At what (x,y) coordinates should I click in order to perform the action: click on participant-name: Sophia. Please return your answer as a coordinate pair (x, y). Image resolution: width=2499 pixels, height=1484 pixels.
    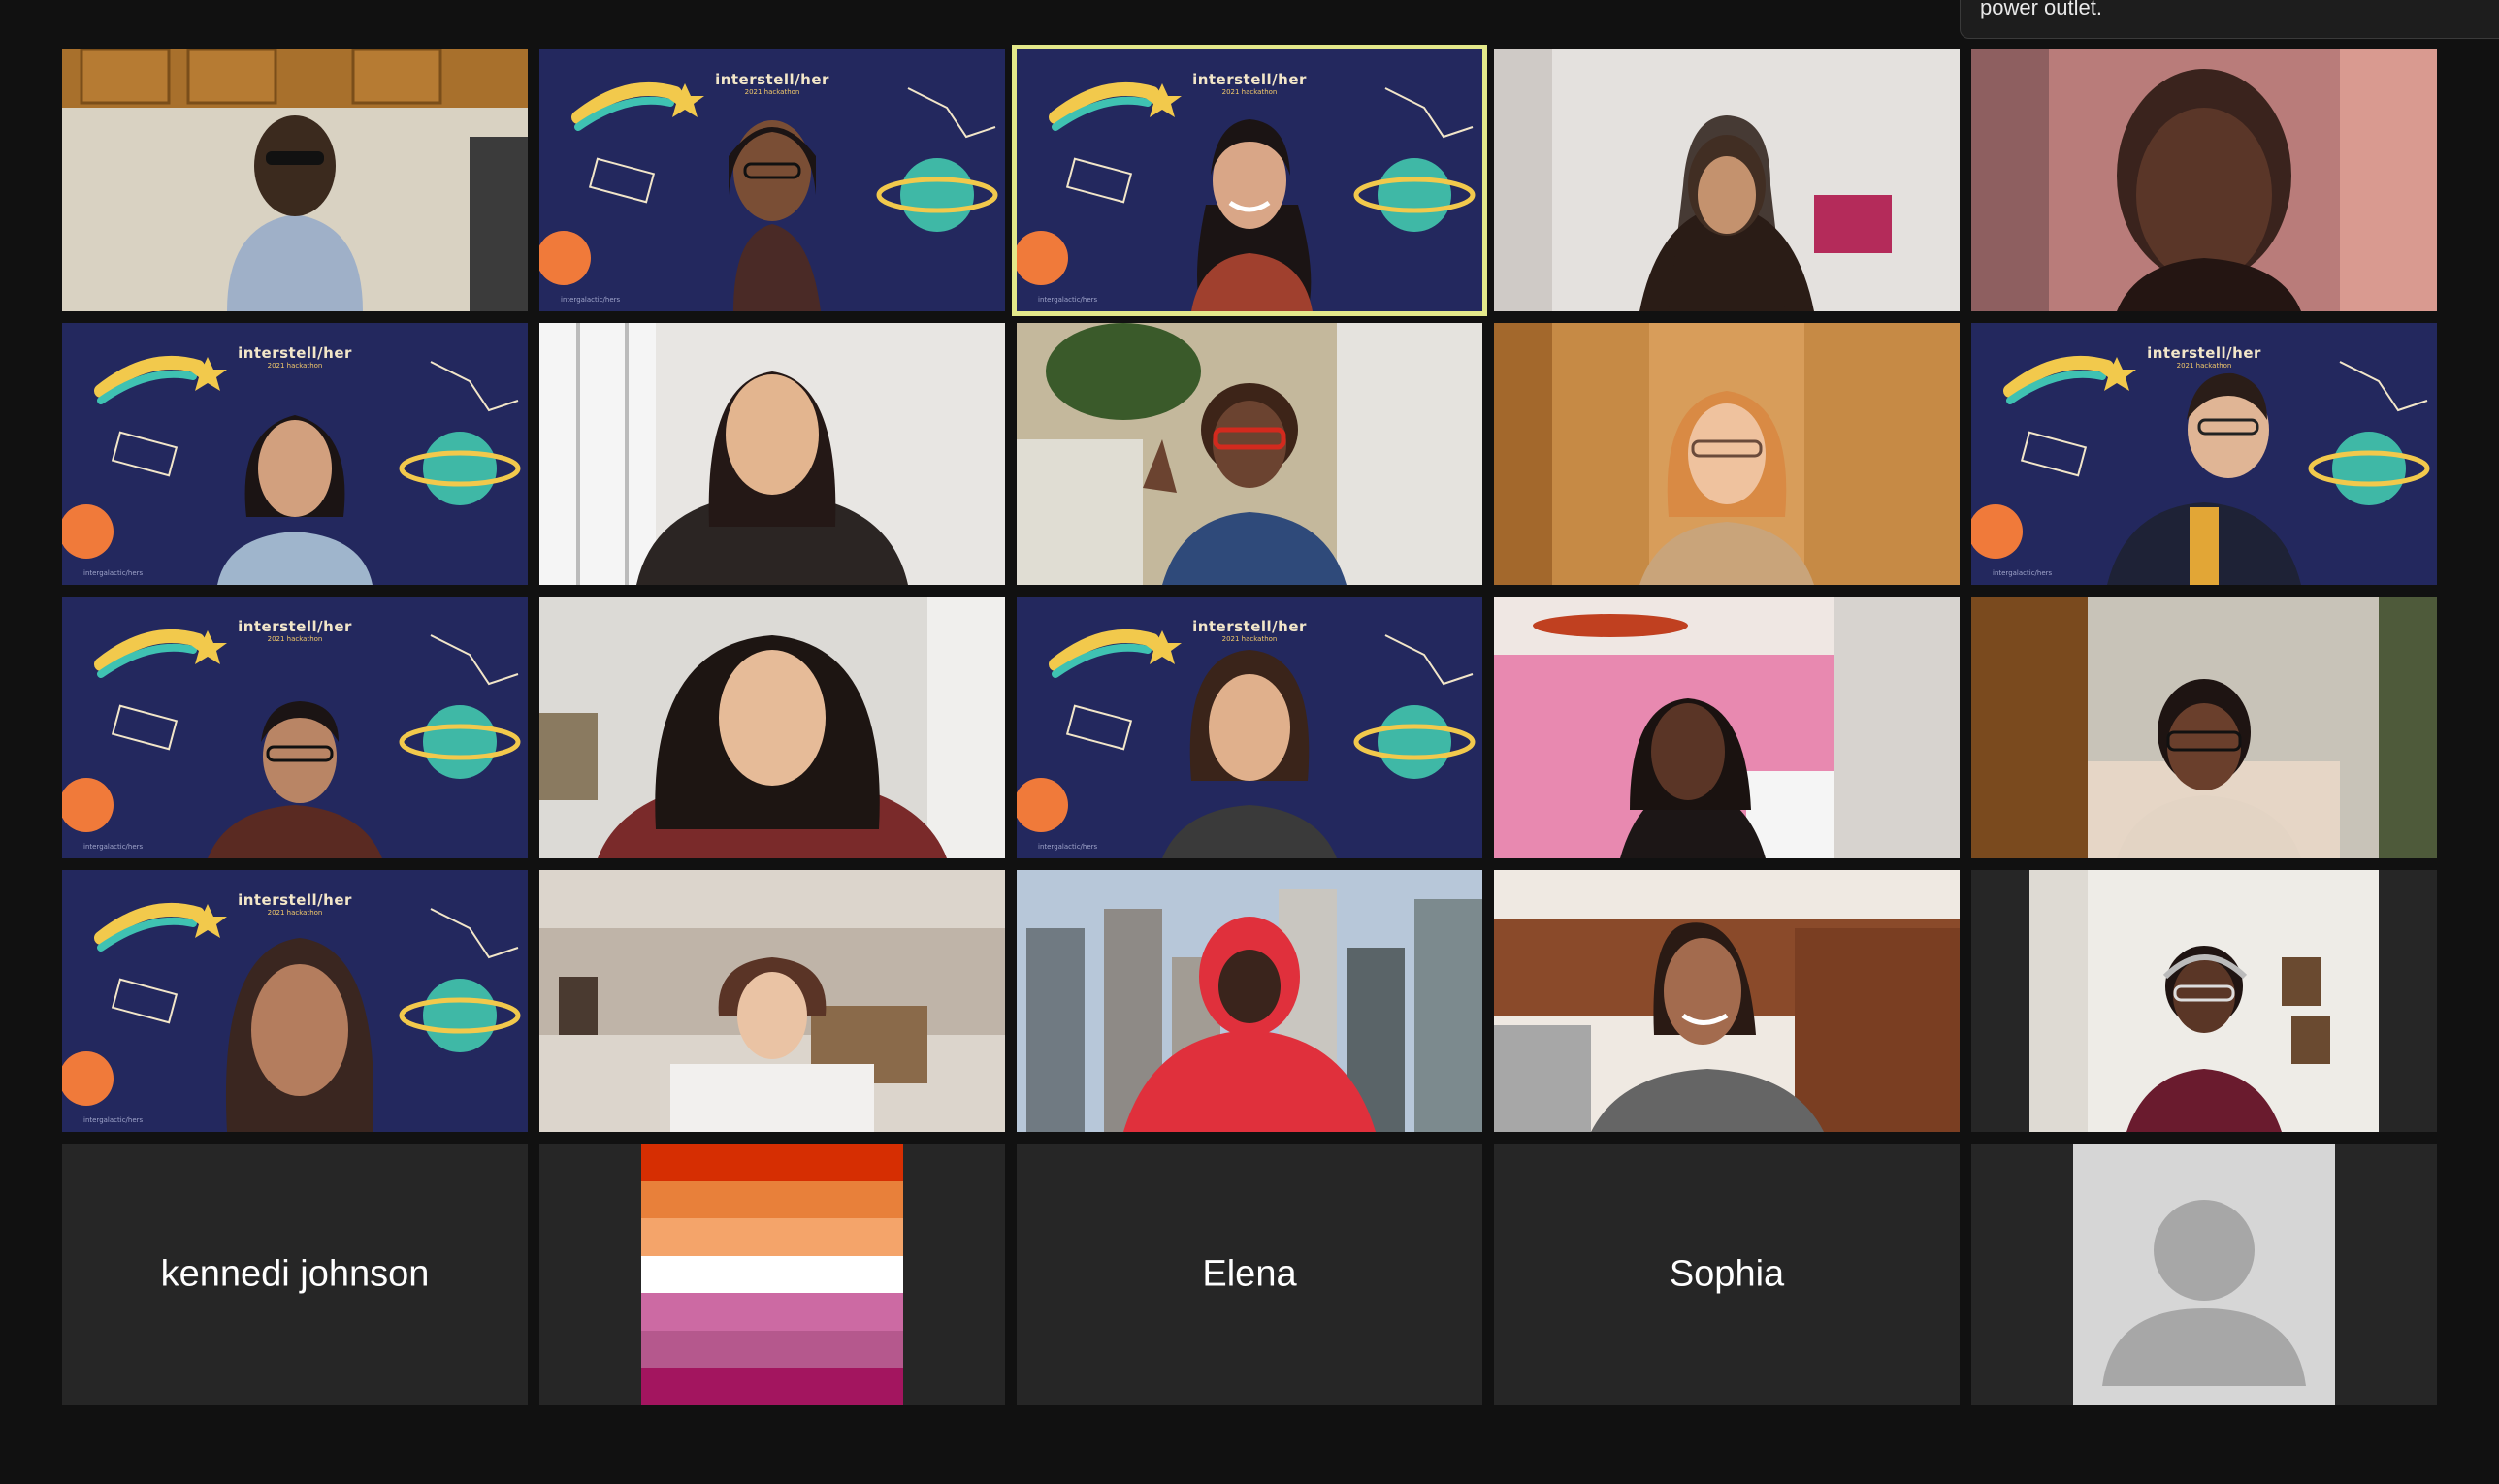
    Looking at the image, I should click on (1727, 1274).